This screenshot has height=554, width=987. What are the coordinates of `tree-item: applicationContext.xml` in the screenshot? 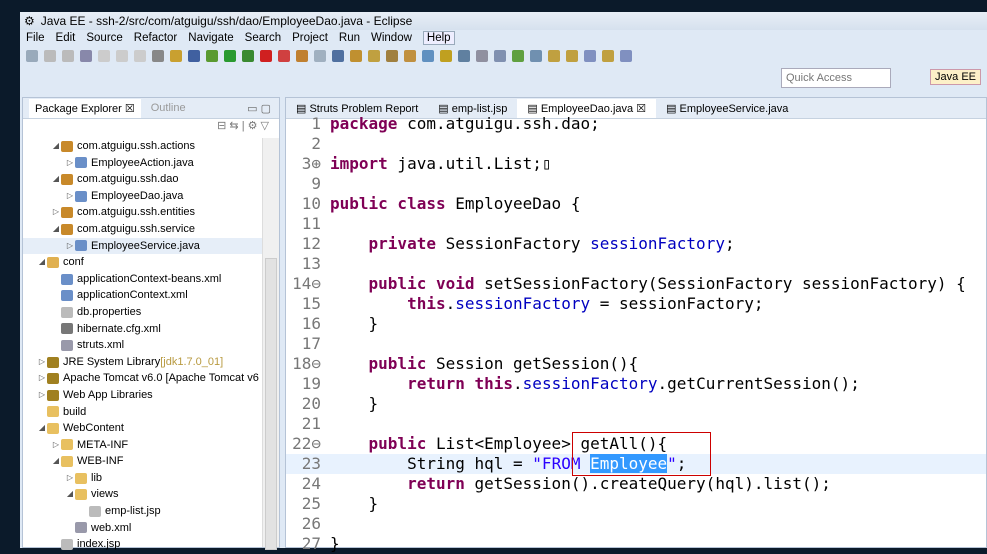 It's located at (143, 295).